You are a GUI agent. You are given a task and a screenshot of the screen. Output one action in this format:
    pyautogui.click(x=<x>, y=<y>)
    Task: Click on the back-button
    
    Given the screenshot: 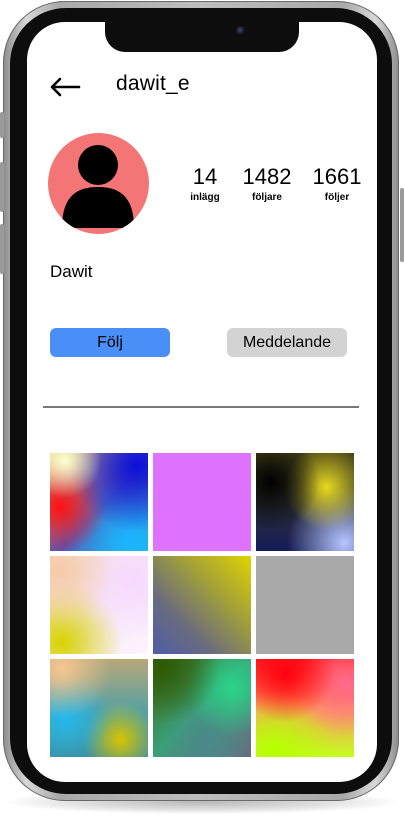 What is the action you would take?
    pyautogui.click(x=65, y=87)
    